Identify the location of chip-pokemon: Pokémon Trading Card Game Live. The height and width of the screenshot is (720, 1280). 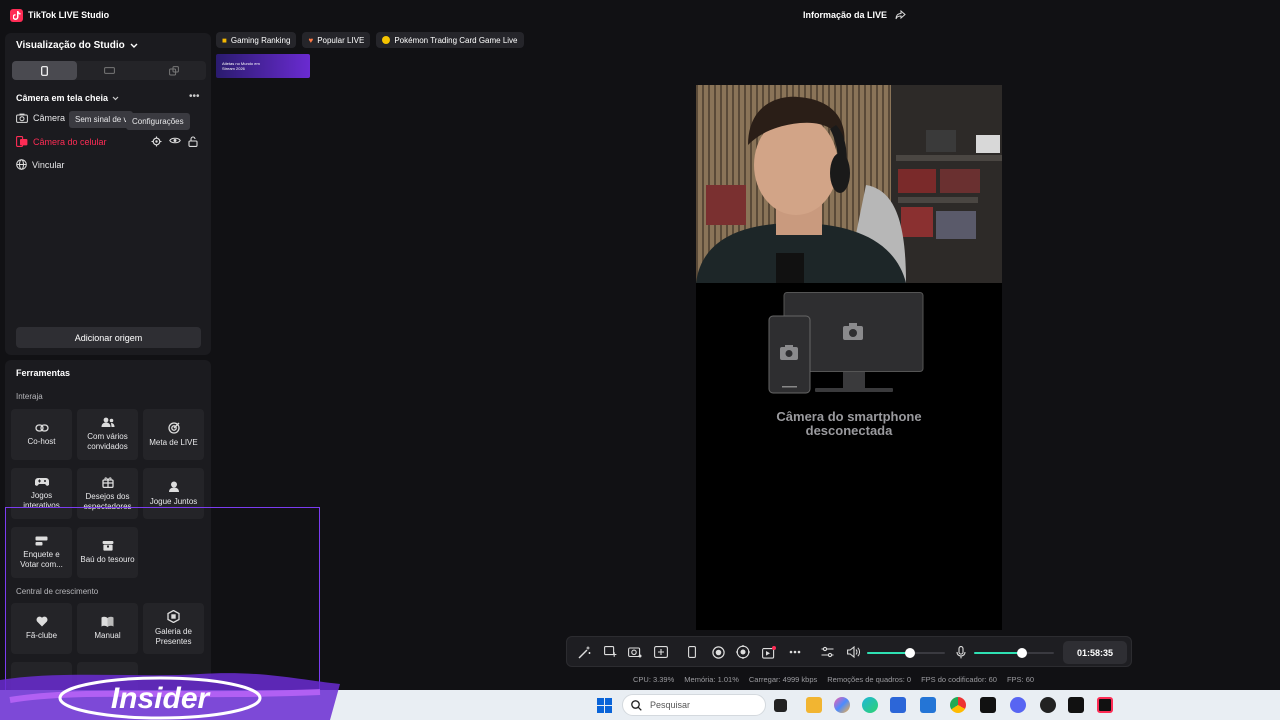
(450, 40).